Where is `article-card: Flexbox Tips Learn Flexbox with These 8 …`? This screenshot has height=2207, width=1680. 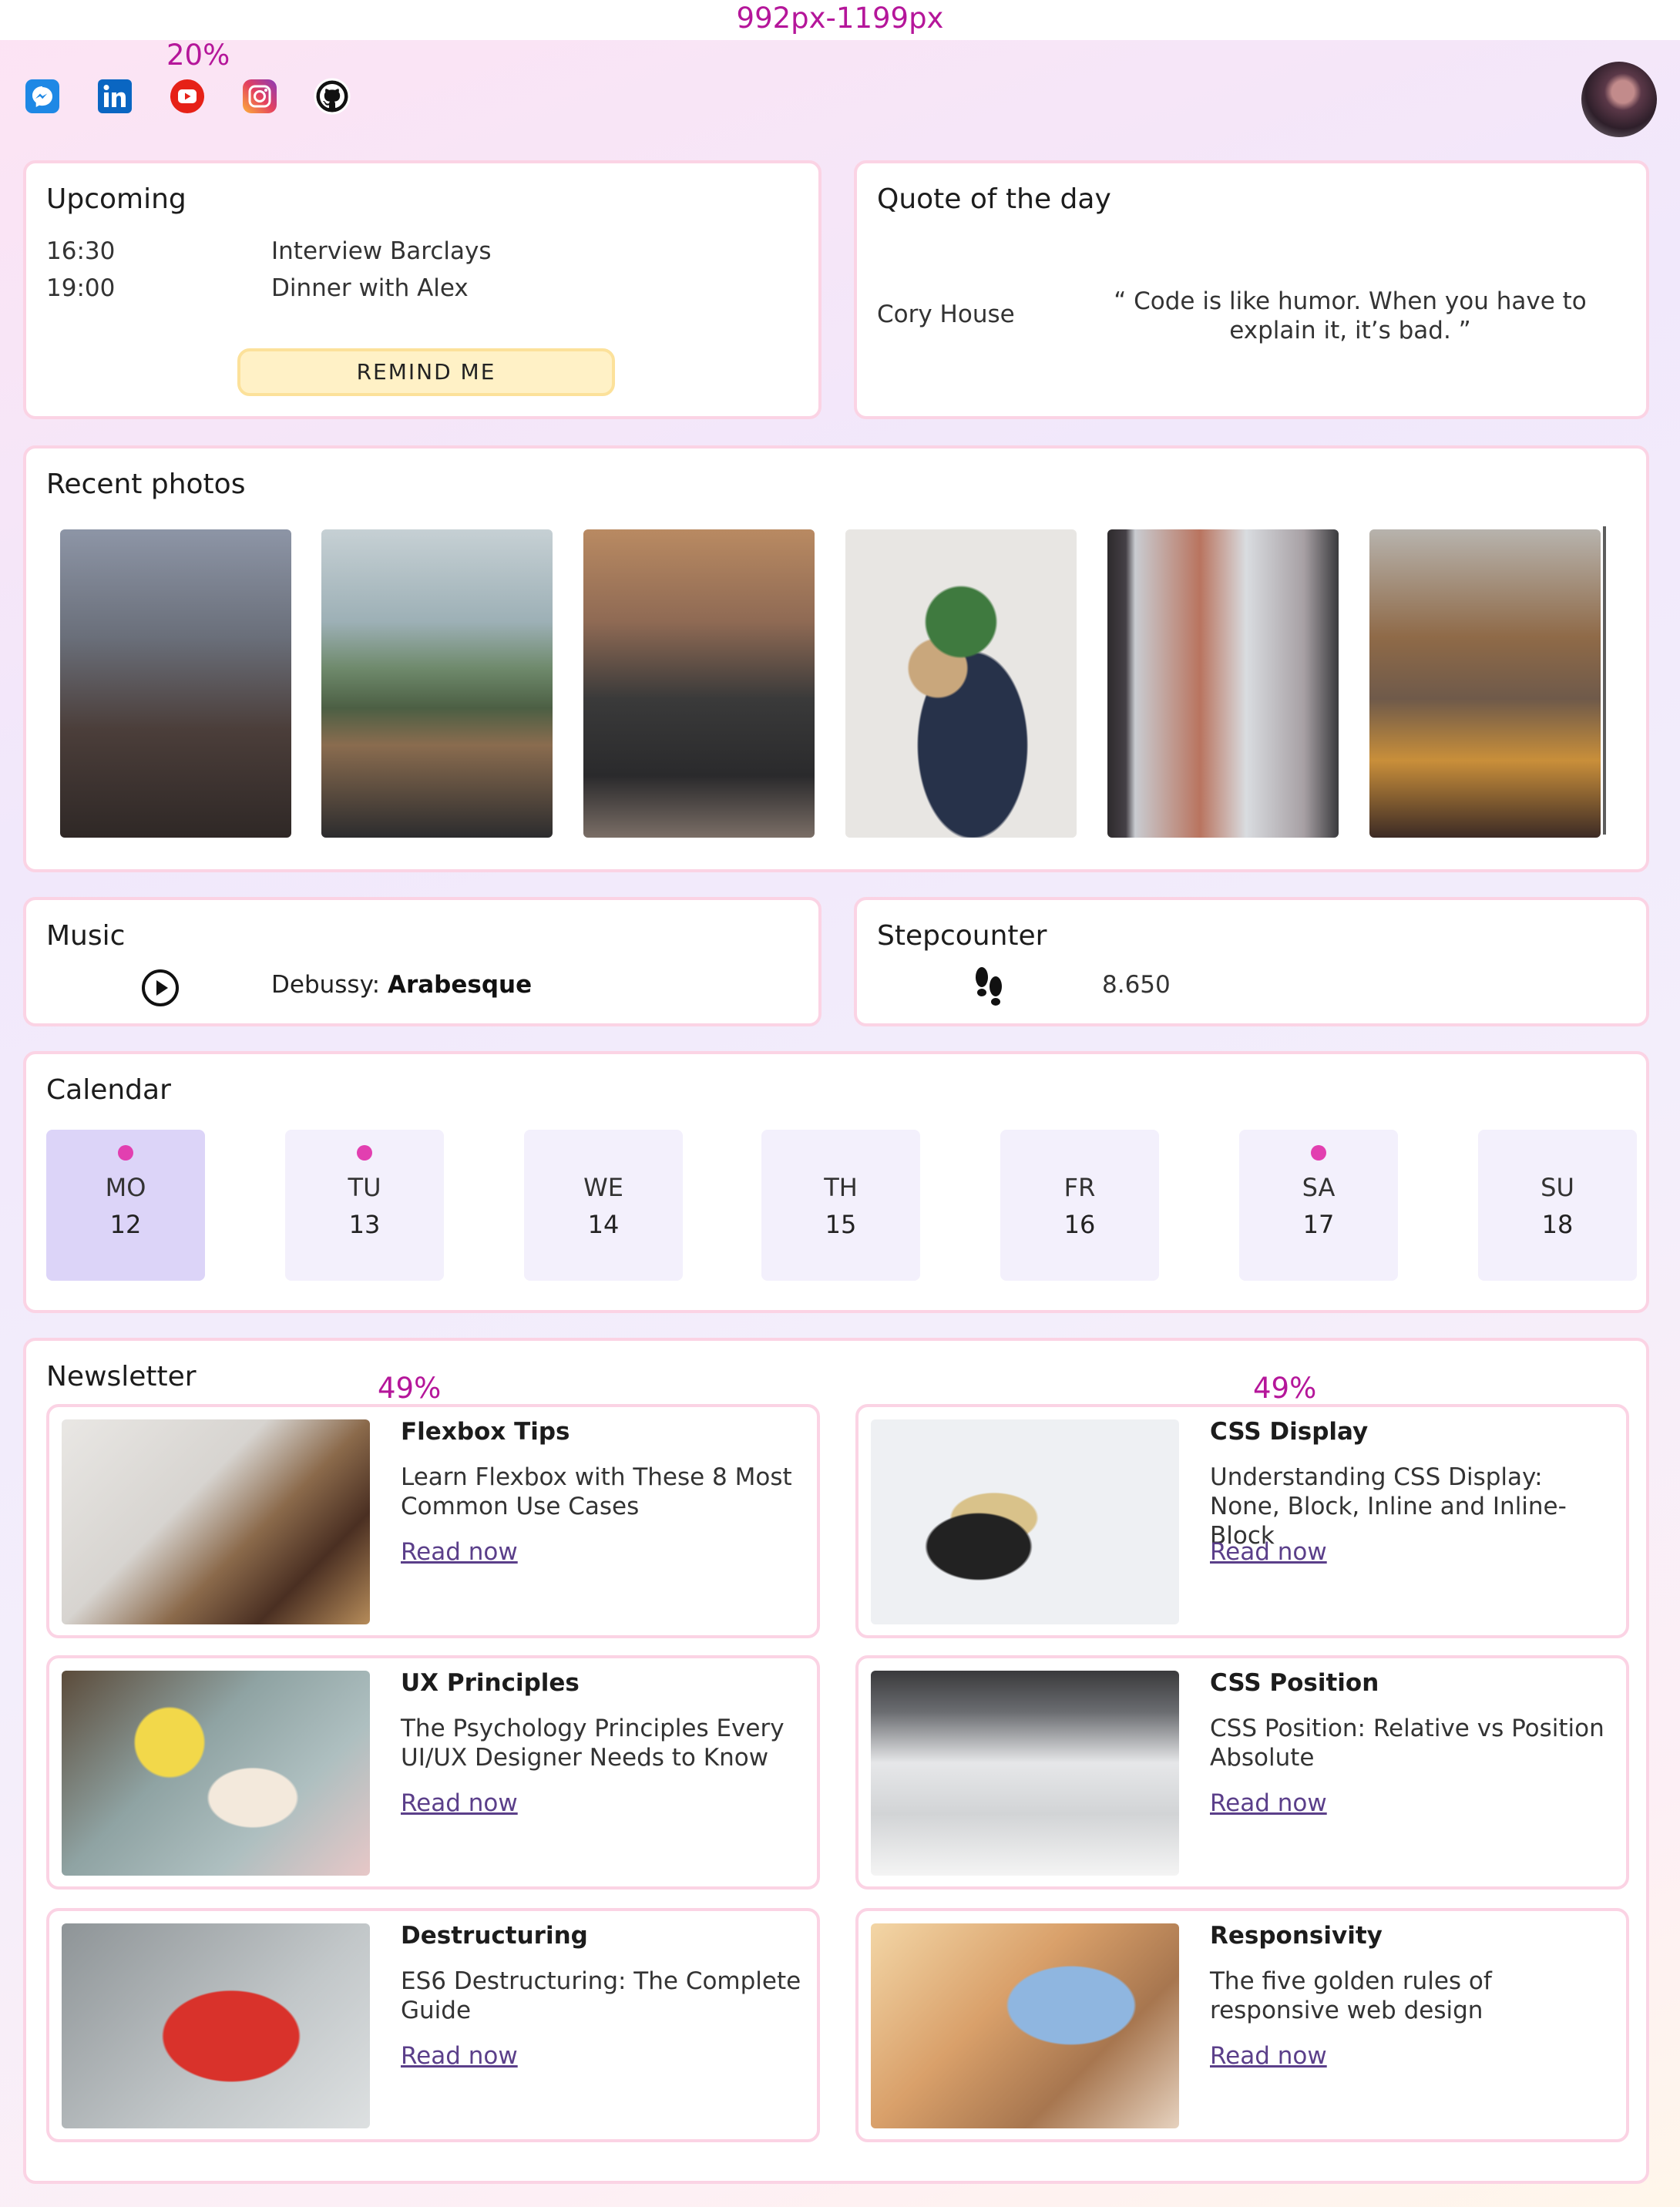 article-card: Flexbox Tips Learn Flexbox with These 8 … is located at coordinates (433, 1521).